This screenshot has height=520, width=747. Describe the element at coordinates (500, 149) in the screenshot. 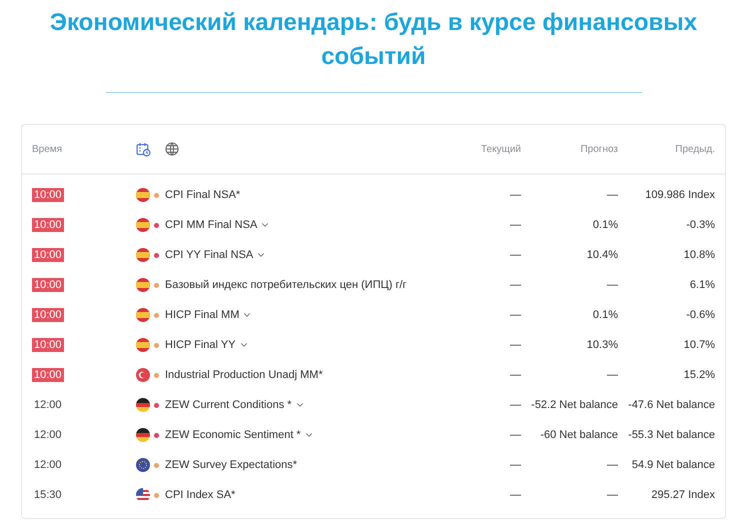

I see `column-header: Текущий` at that location.